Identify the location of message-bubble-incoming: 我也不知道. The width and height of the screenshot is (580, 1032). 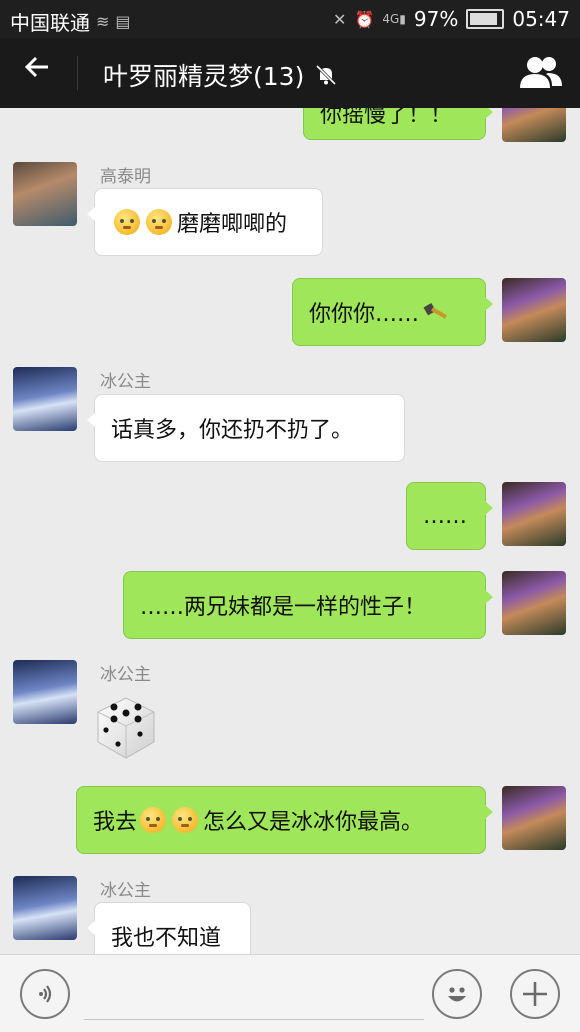
(169, 928).